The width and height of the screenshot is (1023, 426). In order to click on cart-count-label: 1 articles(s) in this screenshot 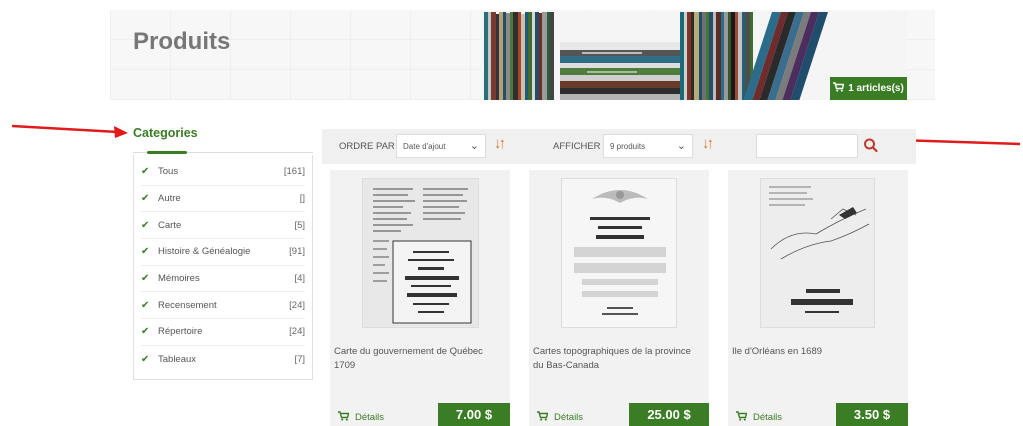, I will do `click(876, 88)`.